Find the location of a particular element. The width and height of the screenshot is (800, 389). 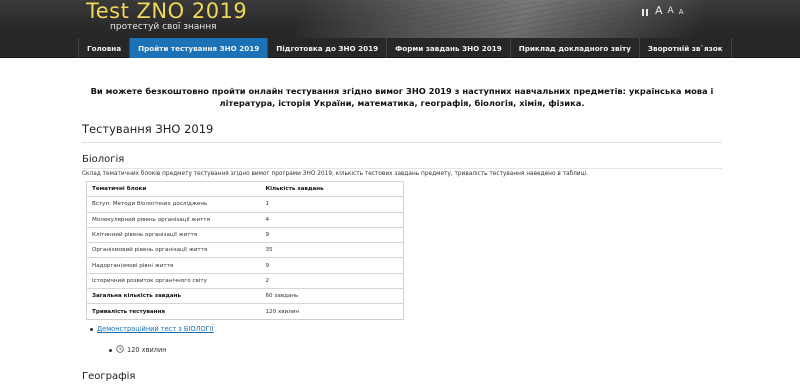

nav-item-feedback: Зворотній зв`язок is located at coordinates (686, 48).